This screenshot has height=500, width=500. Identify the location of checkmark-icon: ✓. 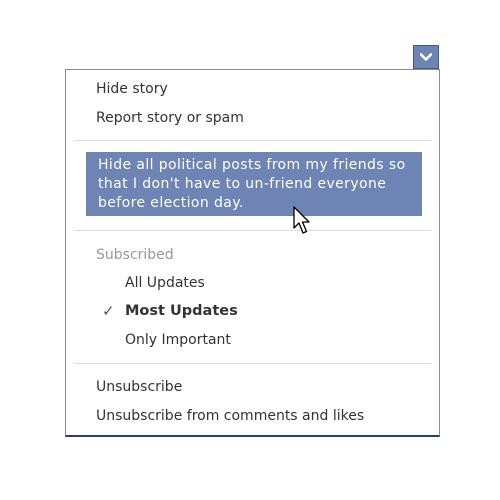
(108, 311).